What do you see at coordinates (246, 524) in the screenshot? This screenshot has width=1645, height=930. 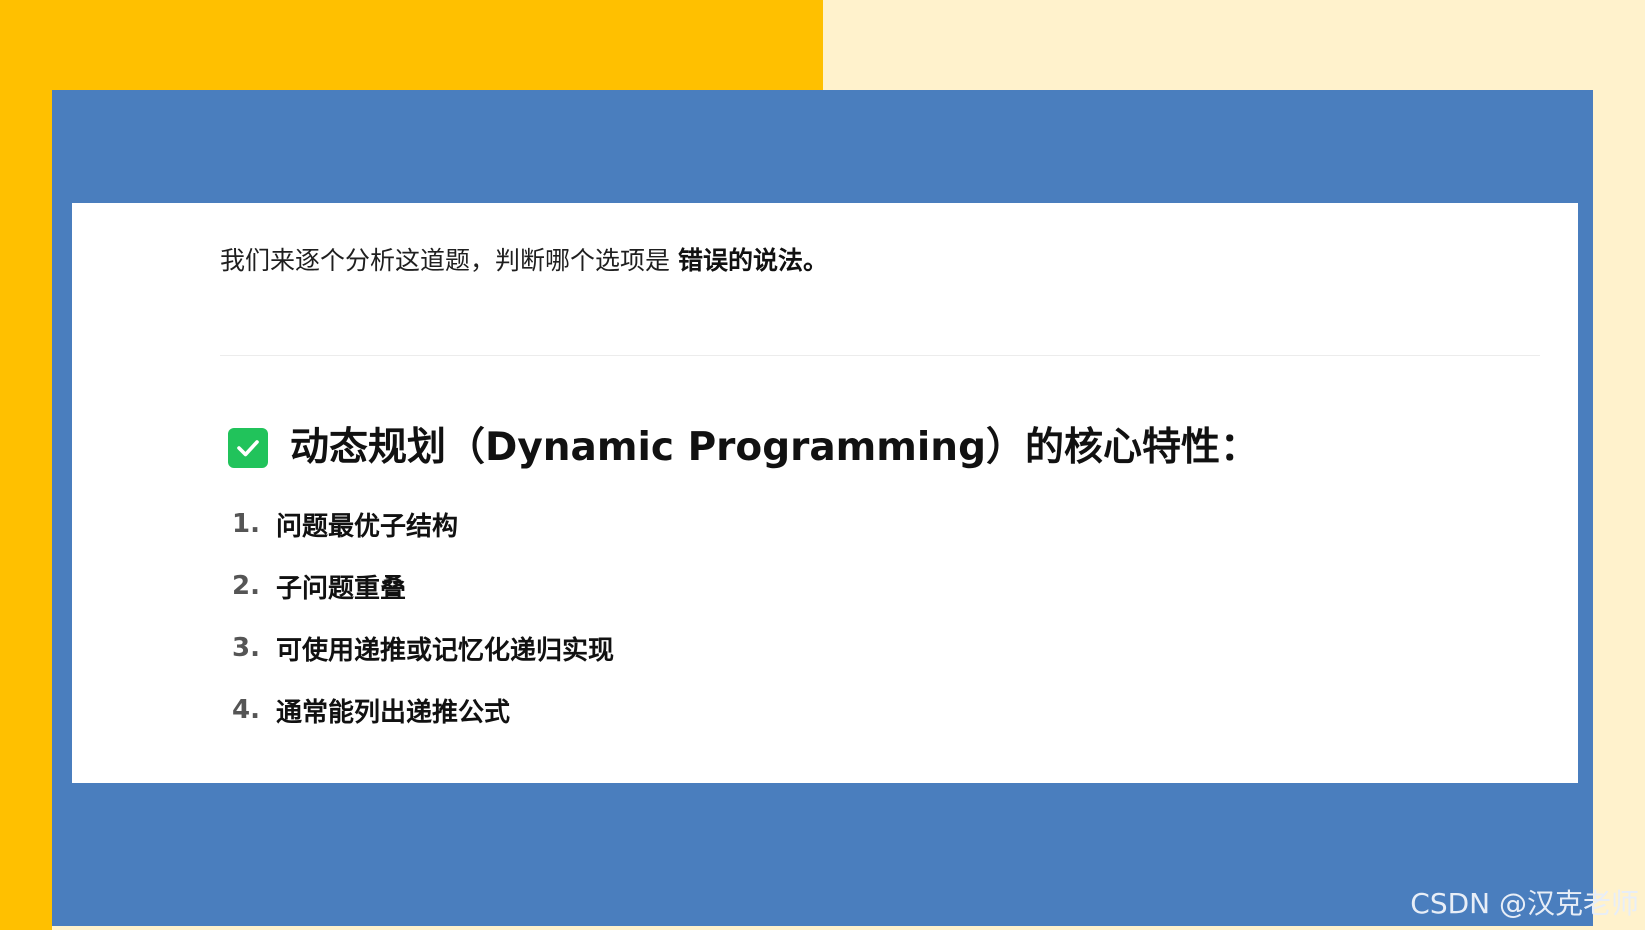 I see `list-item-number: 1.` at bounding box center [246, 524].